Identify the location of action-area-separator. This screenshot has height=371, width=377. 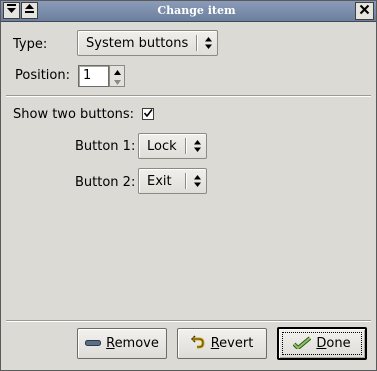
(188, 320).